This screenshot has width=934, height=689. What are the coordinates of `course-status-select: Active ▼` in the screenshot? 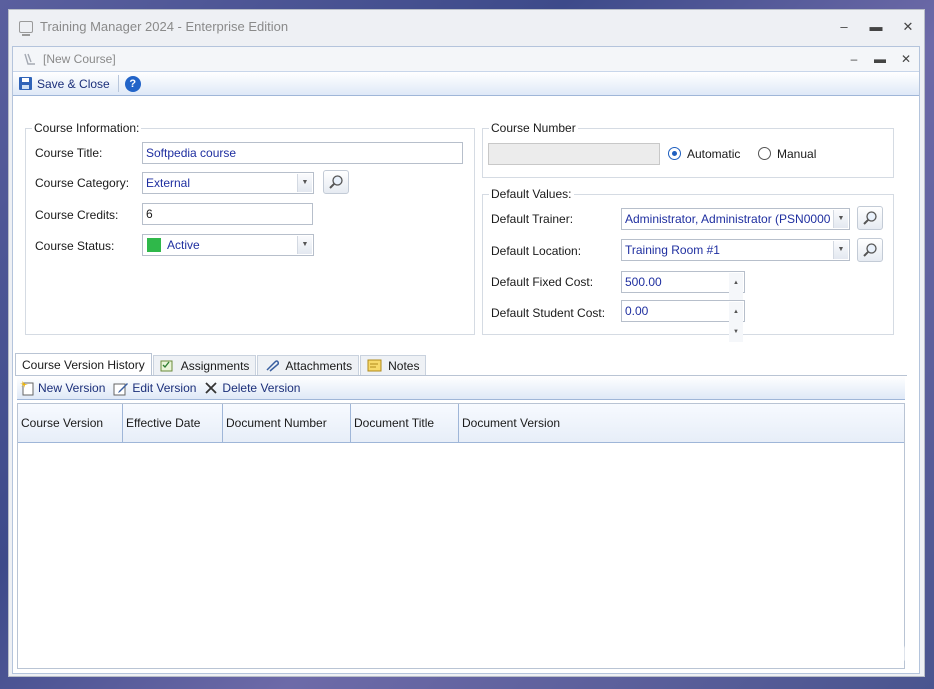 It's located at (228, 245).